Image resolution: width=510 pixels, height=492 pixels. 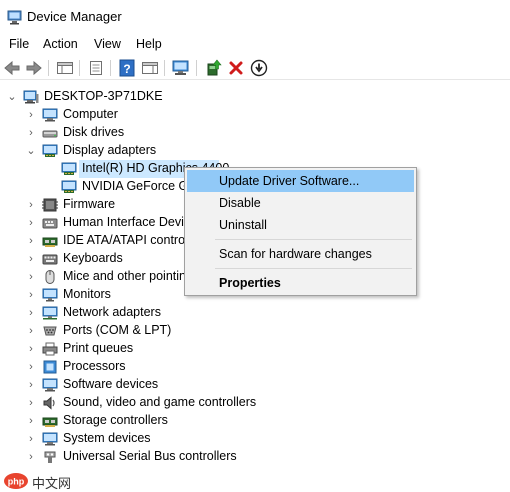 What do you see at coordinates (300, 283) in the screenshot?
I see `menu-item-properties: Properties` at bounding box center [300, 283].